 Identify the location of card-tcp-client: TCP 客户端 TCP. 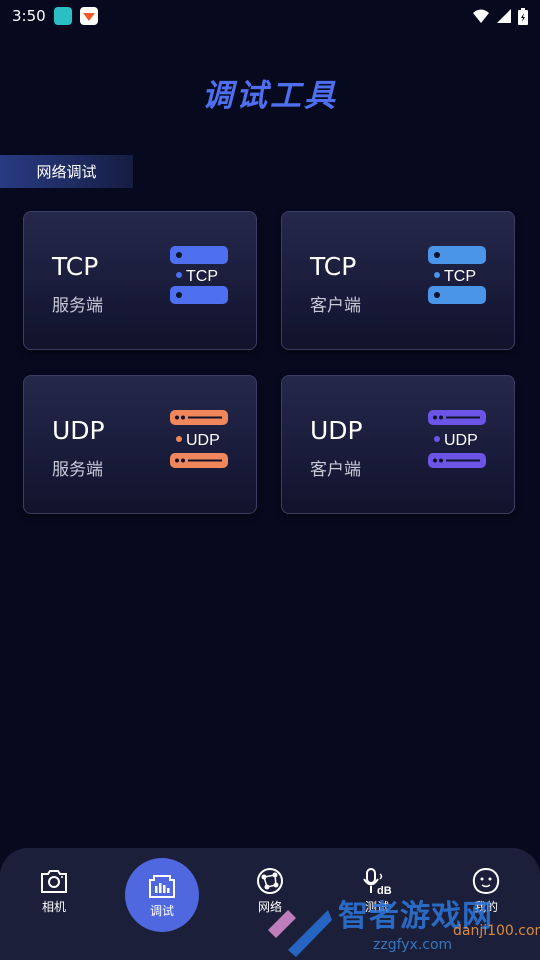
(398, 280).